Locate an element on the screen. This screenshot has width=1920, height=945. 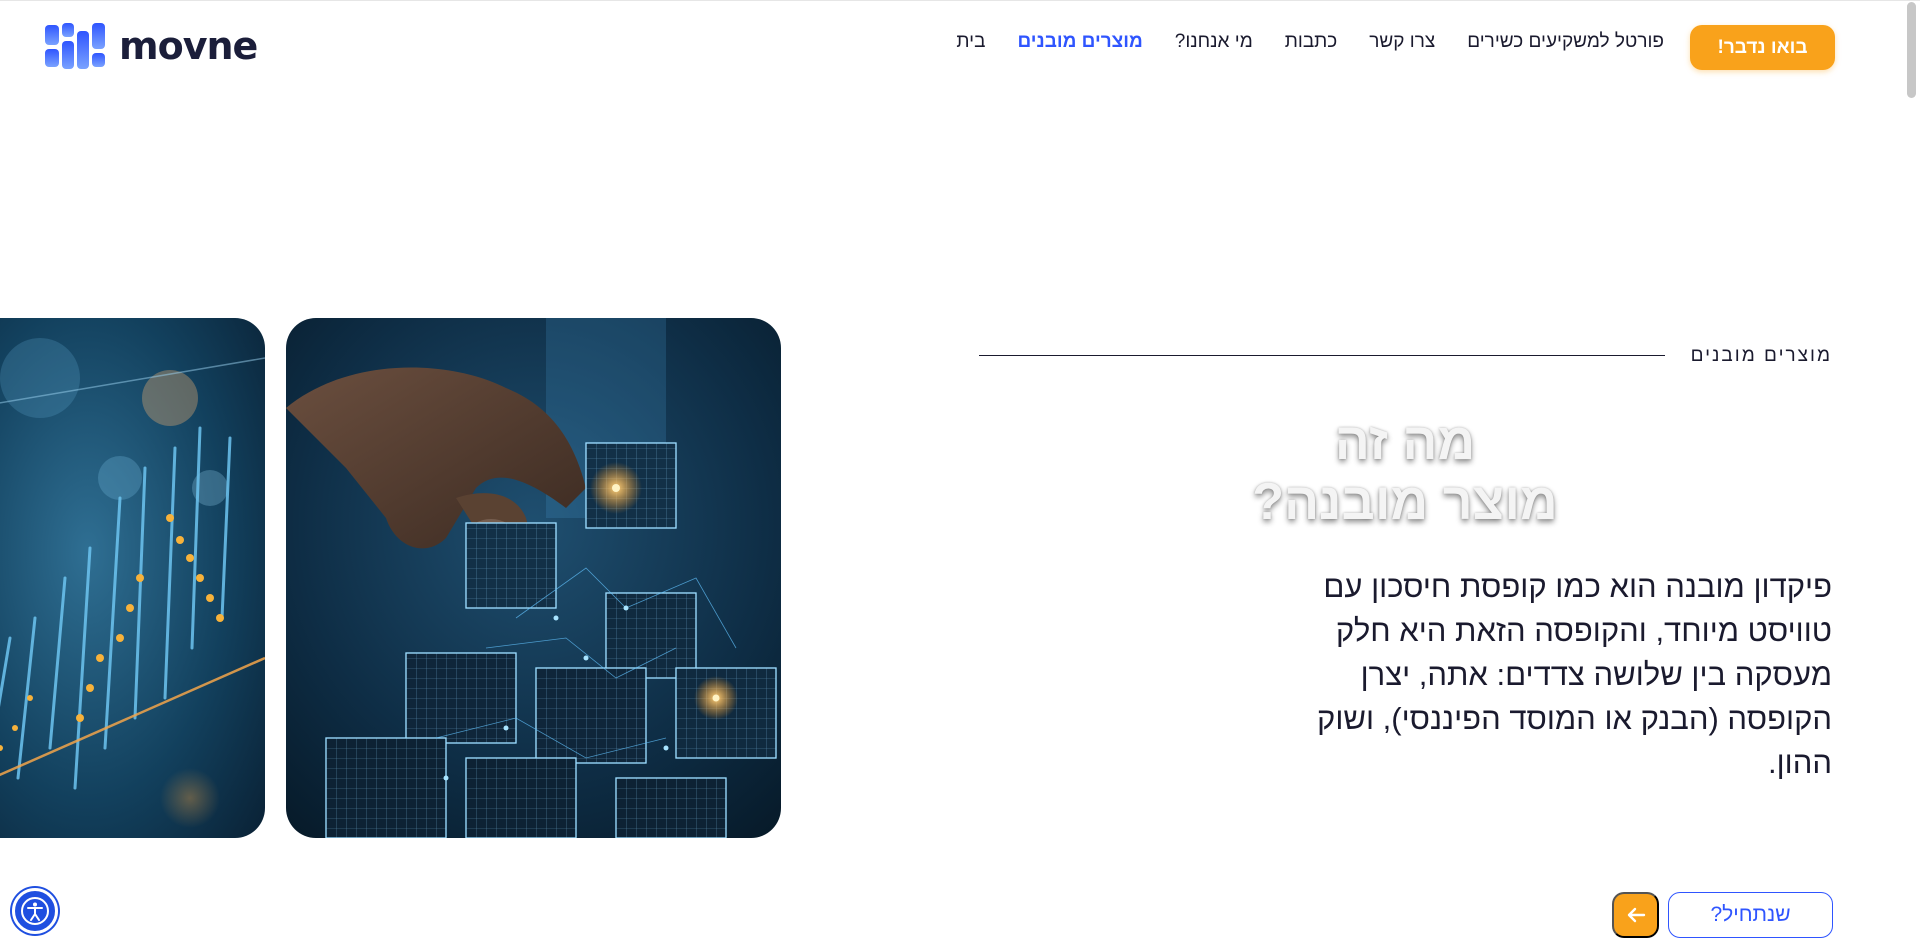
nav-item-investor-portal: פורטל למשקיעים כשירים is located at coordinates (1565, 42).